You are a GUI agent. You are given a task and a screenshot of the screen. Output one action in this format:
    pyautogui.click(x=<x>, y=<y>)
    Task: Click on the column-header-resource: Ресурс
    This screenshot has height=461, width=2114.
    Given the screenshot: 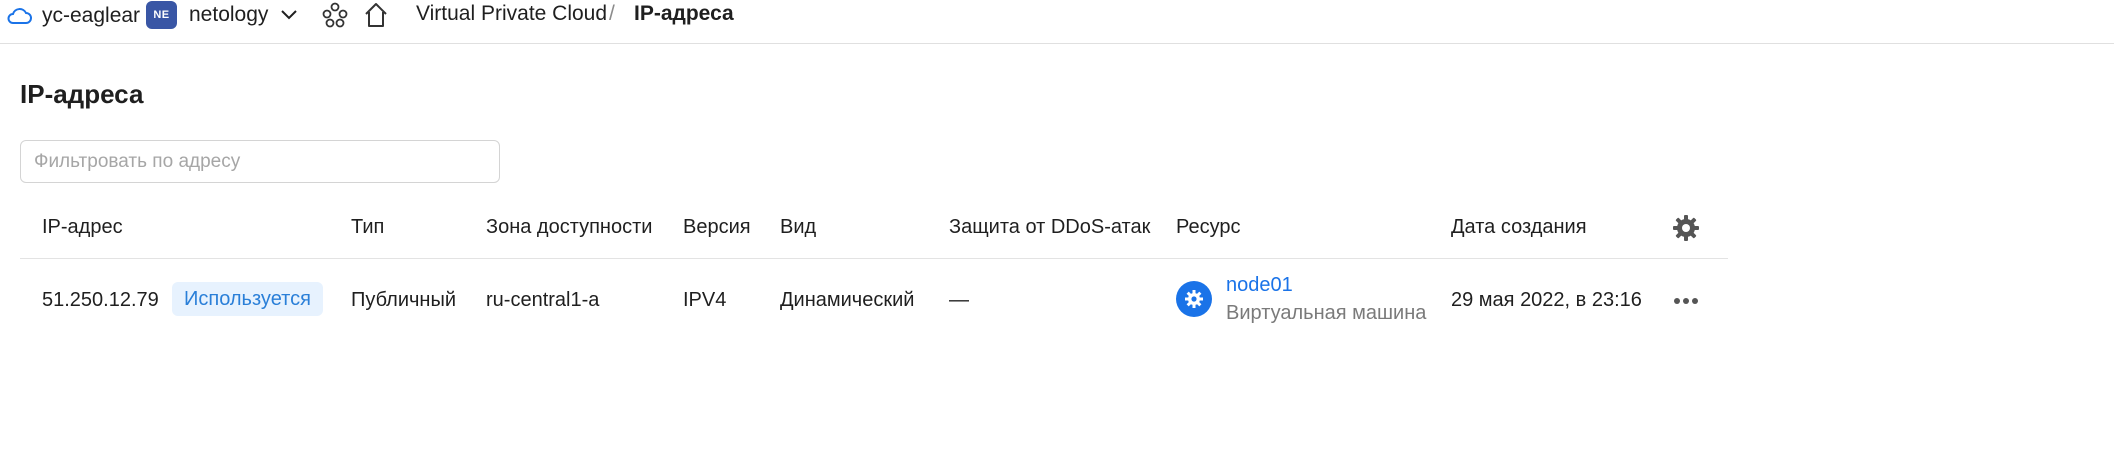 What is the action you would take?
    pyautogui.click(x=1208, y=227)
    